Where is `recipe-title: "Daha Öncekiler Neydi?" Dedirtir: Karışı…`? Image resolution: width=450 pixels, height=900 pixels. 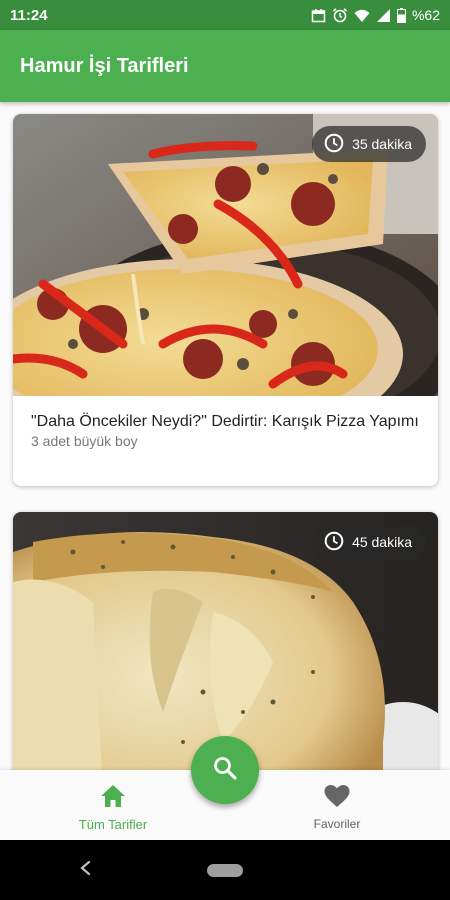
recipe-title: "Daha Öncekiler Neydi?" Dedirtir: Karışı… is located at coordinates (225, 421).